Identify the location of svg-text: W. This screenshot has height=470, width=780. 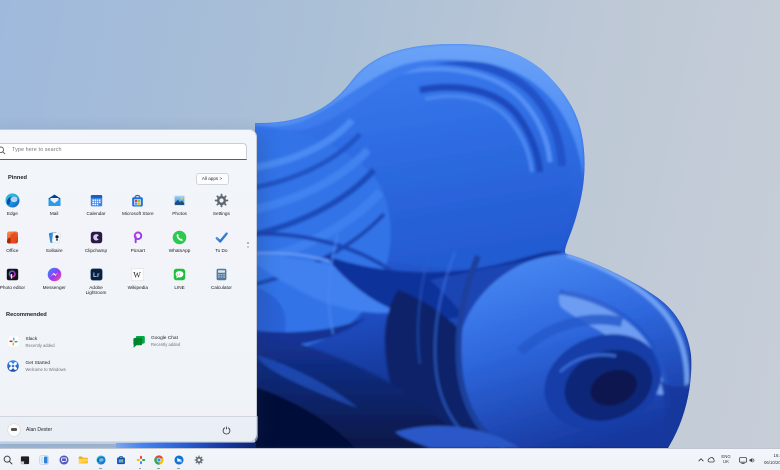
(137, 274).